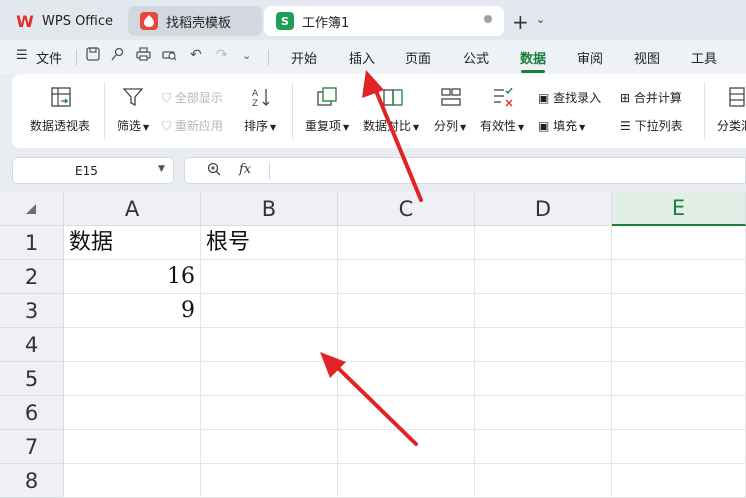  I want to click on row-header-4: 4, so click(32, 345).